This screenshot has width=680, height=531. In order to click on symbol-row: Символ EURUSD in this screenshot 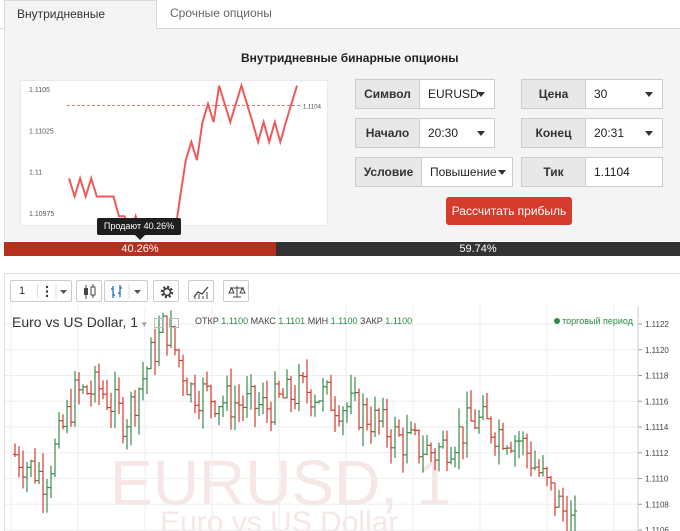, I will do `click(425, 94)`.